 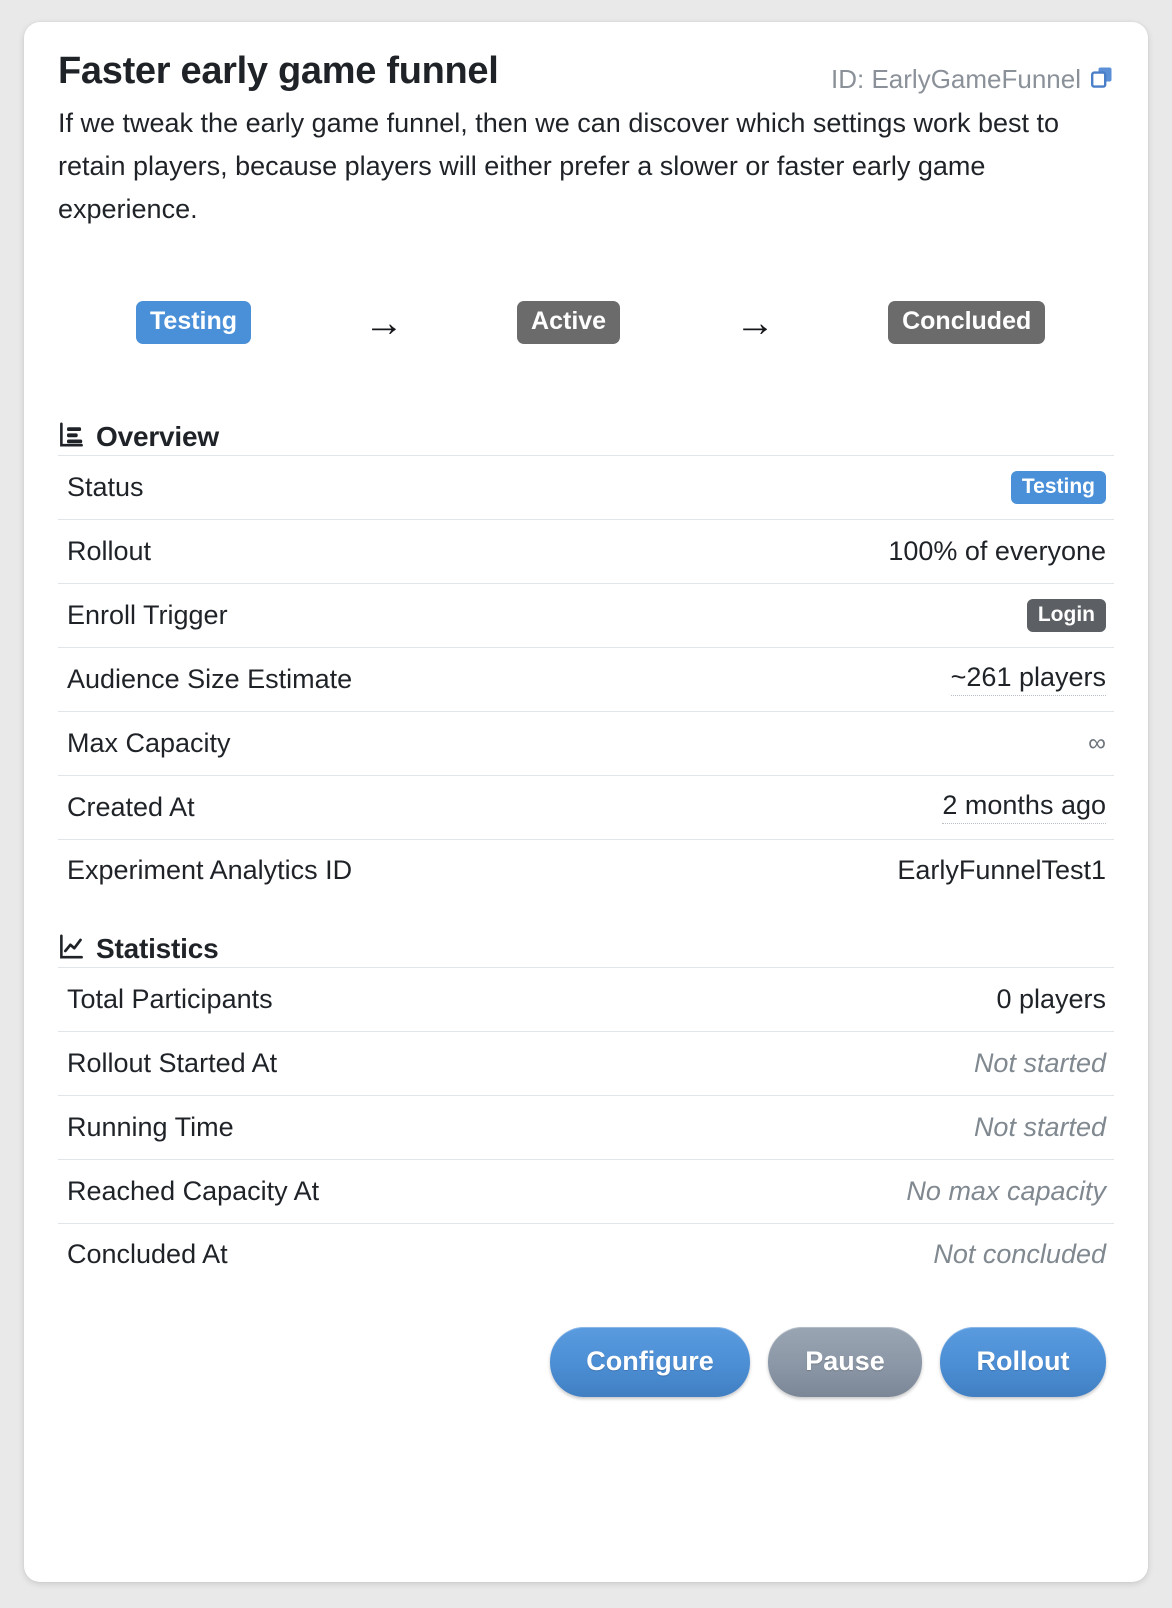 What do you see at coordinates (586, 870) in the screenshot?
I see `table-row: Experiment Analytics ID EarlyFunnelTest1` at bounding box center [586, 870].